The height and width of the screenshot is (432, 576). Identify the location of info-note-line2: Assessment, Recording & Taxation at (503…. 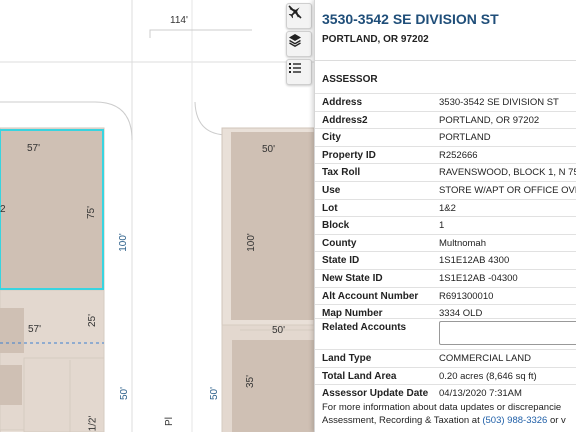
(444, 420).